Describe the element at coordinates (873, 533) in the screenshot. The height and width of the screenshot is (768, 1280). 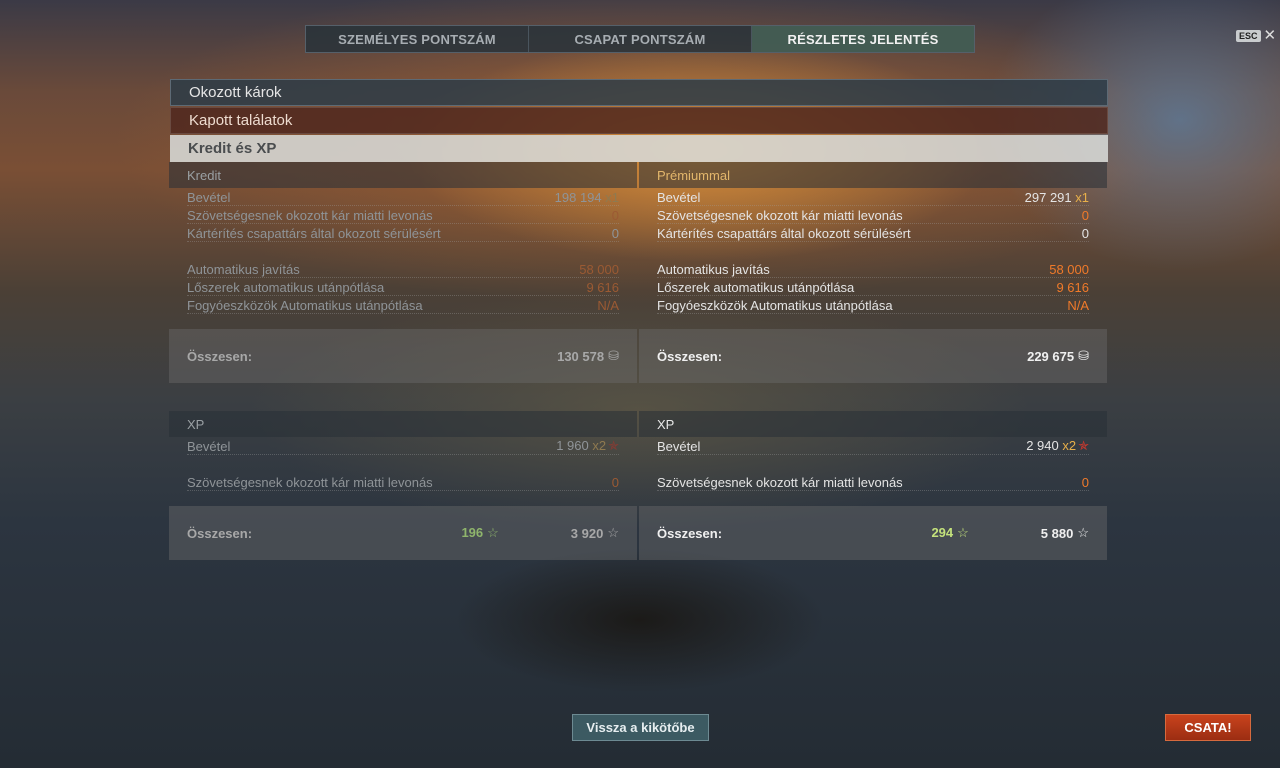
I see `xp-total: Összesen: 294 ☆ 5 880 ☆` at that location.